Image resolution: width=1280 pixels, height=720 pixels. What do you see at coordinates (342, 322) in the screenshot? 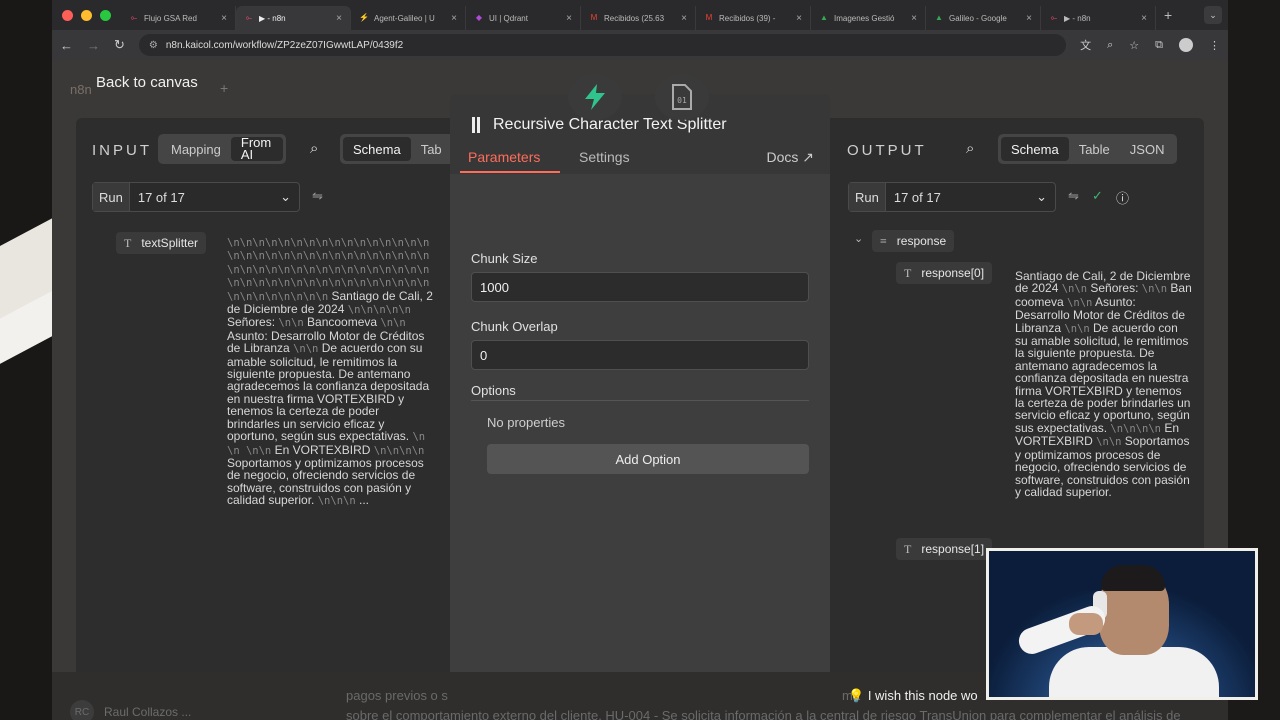
I see `value-segment: Bancoomeva` at bounding box center [342, 322].